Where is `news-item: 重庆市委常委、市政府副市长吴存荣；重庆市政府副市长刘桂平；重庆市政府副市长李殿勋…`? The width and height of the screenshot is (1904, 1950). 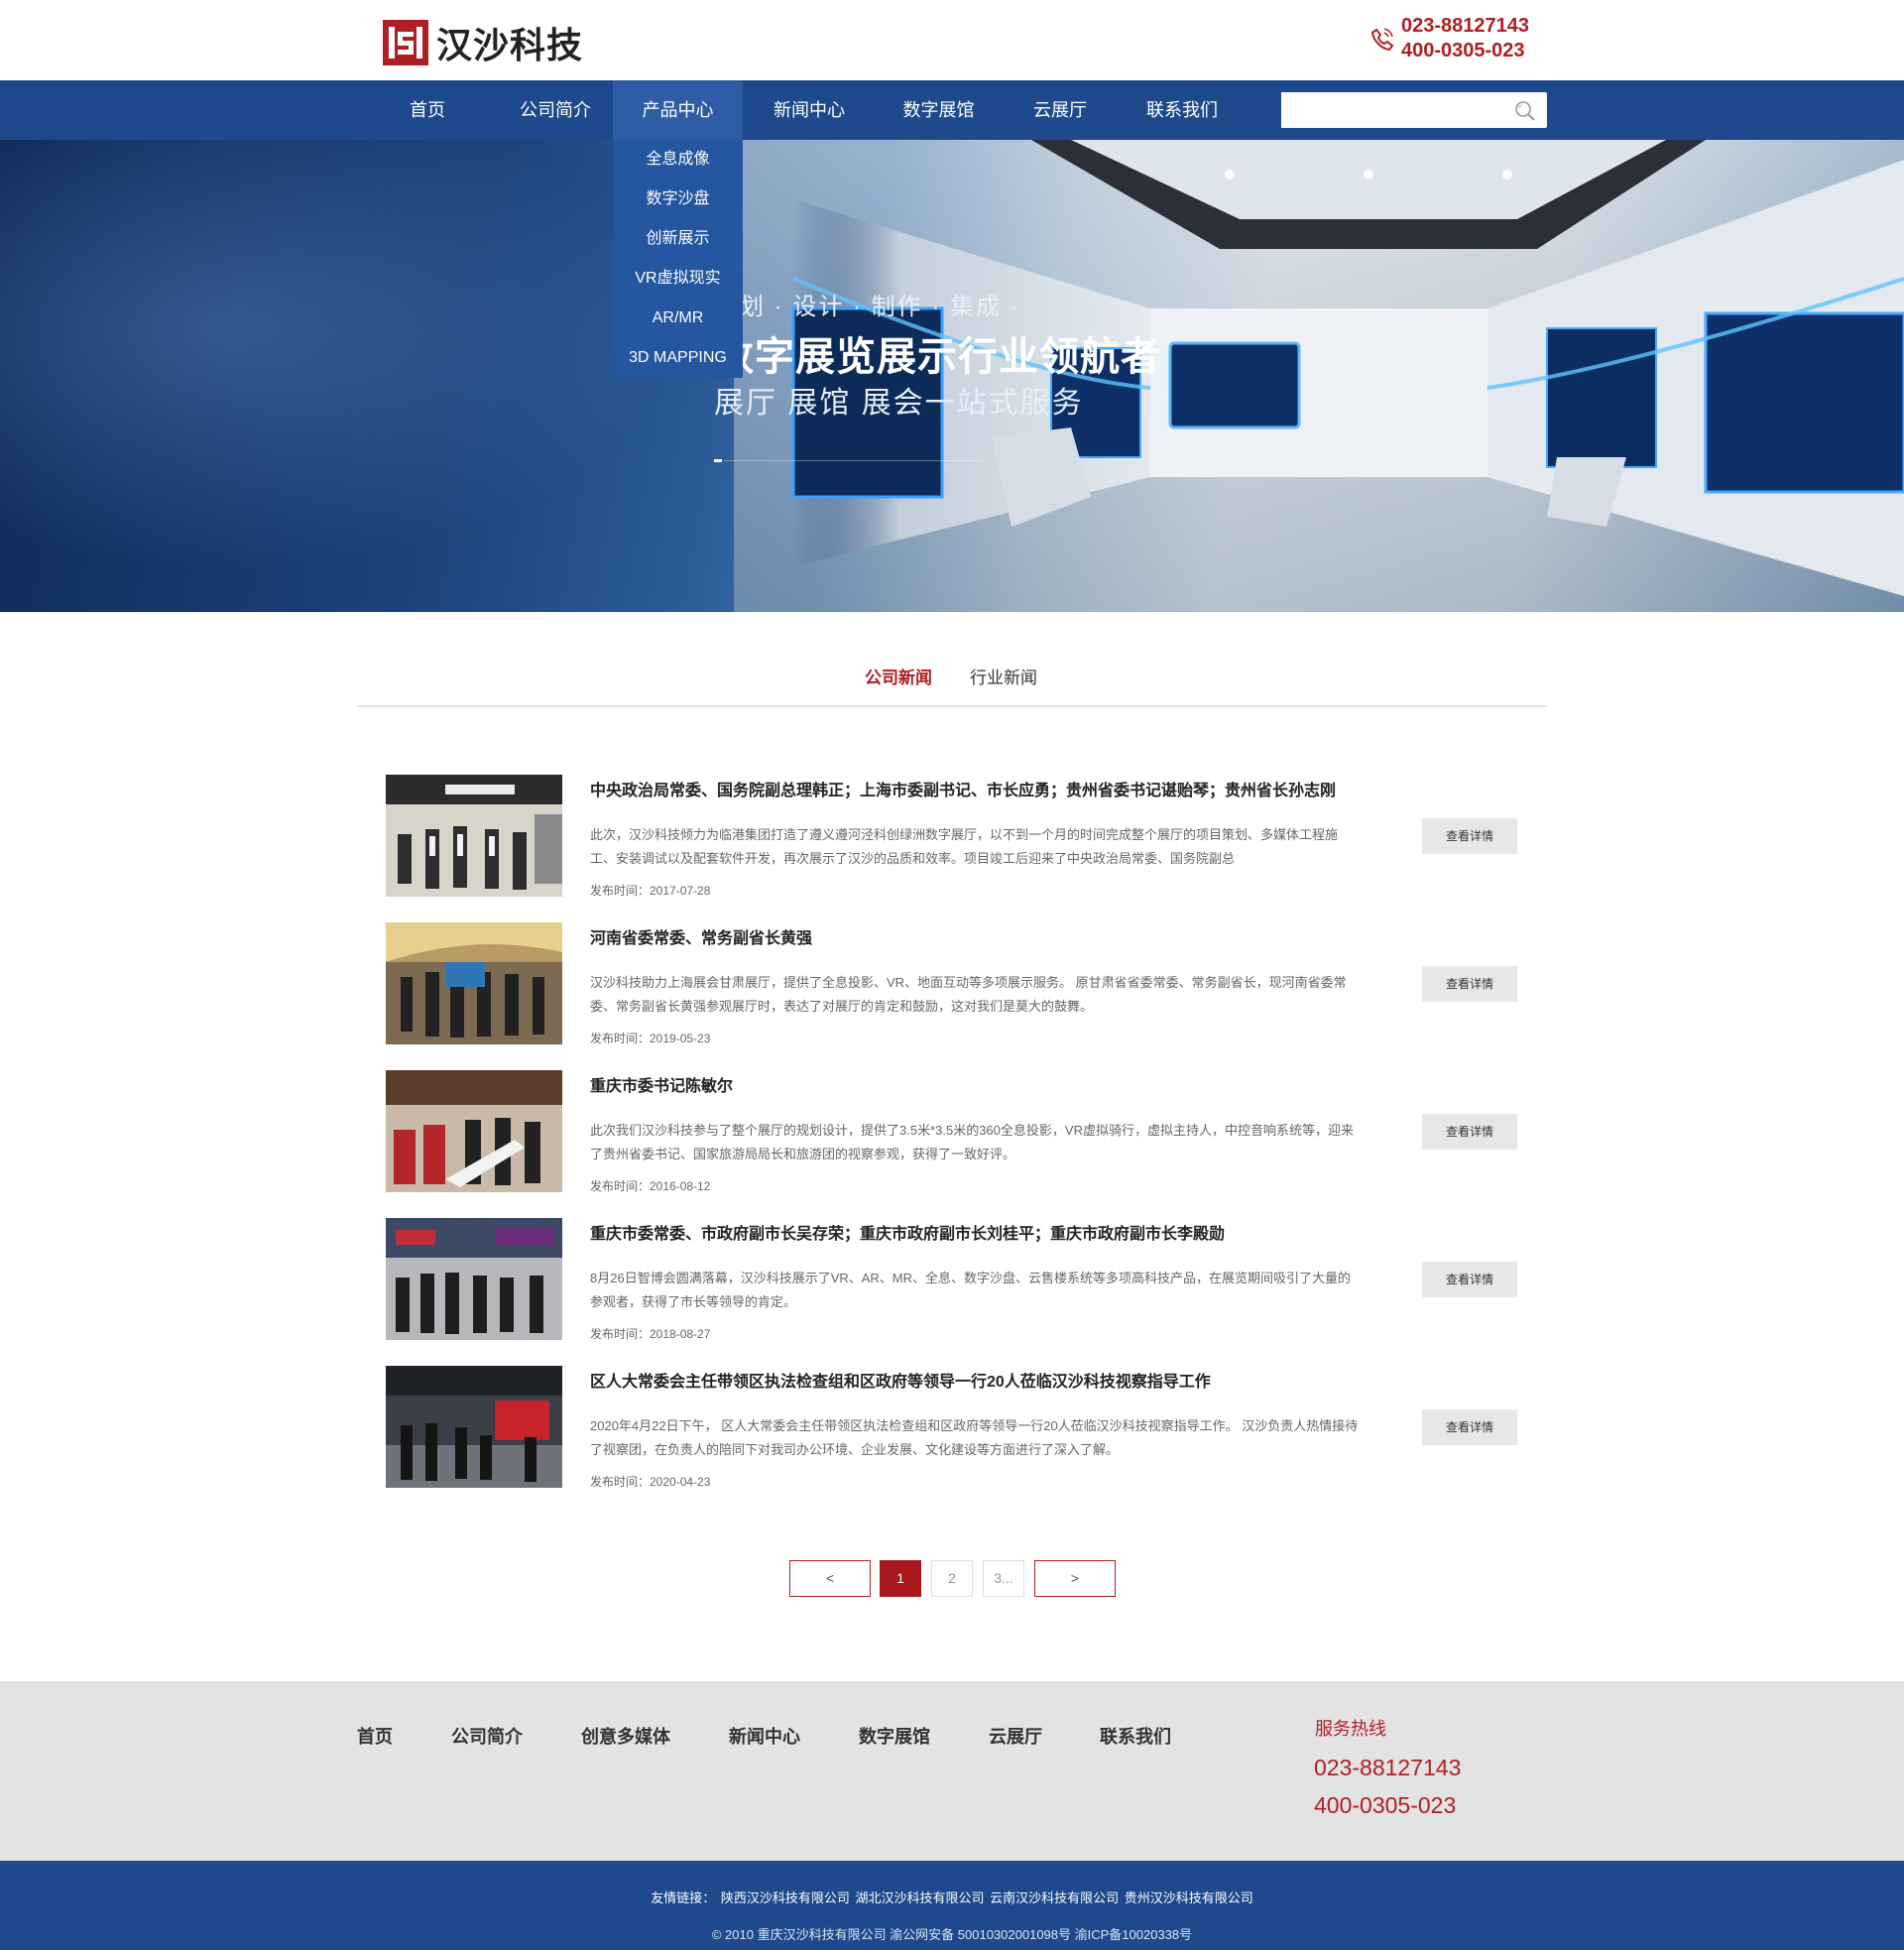
news-item: 重庆市委常委、市政府副市长吴存荣；重庆市政府副市长刘桂平；重庆市政府副市长李殿勋… is located at coordinates (952, 1292).